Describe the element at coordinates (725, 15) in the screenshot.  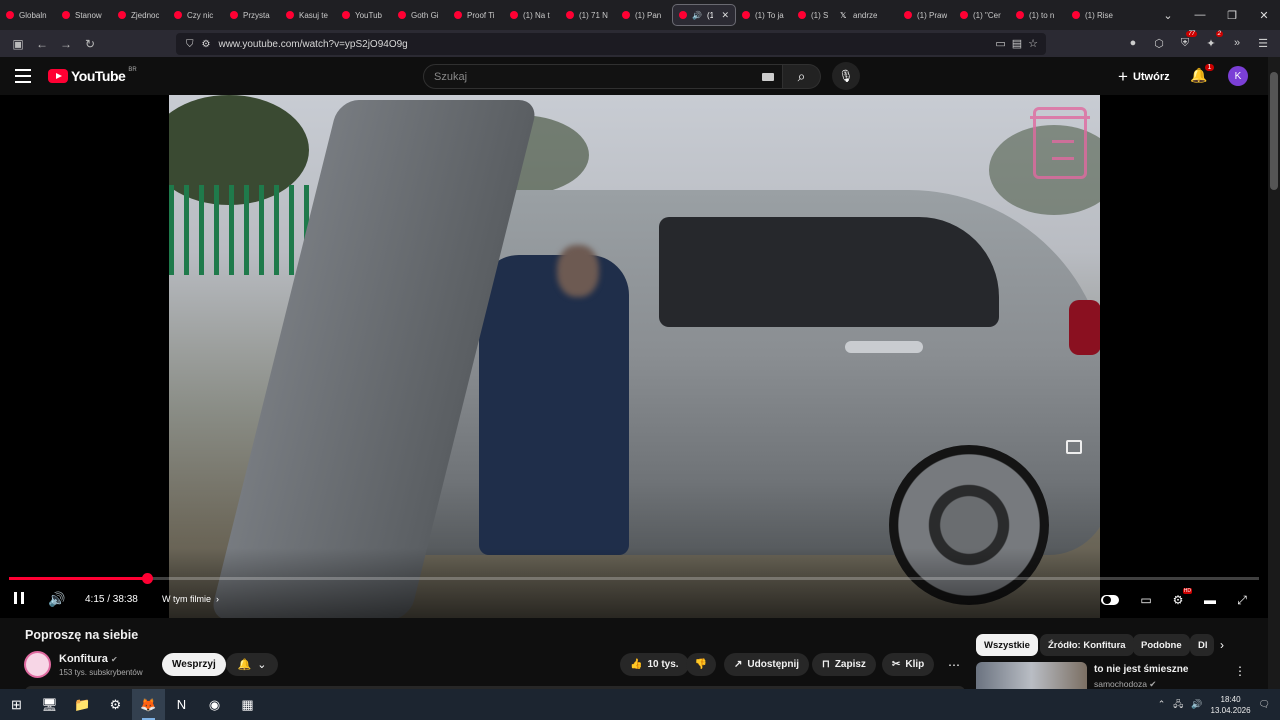
I see `close-tab-icon: ✕` at that location.